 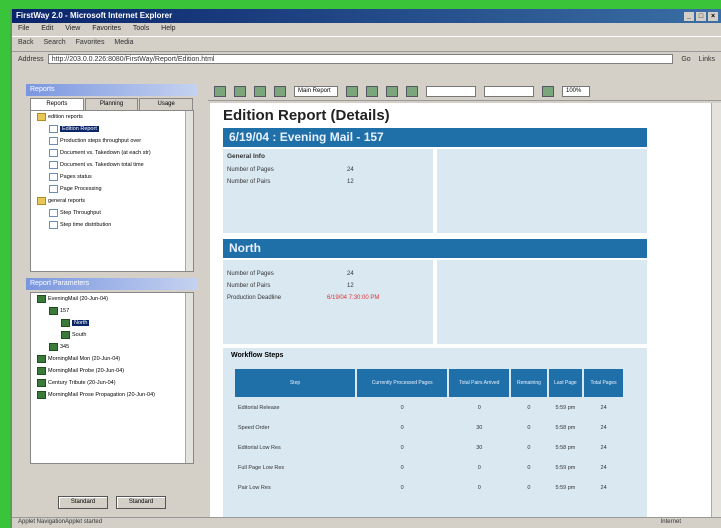 What do you see at coordinates (90, 42) in the screenshot?
I see `favorites-button: Favorites` at bounding box center [90, 42].